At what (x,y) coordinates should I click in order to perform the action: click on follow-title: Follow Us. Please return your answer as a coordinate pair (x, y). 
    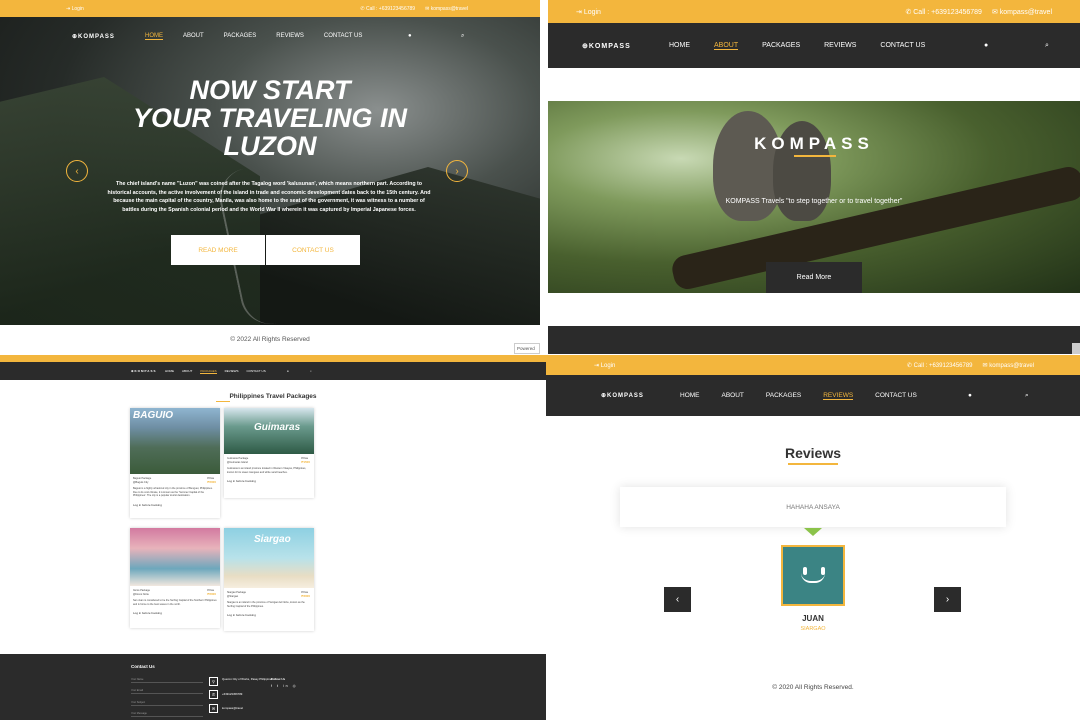
    Looking at the image, I should click on (278, 679).